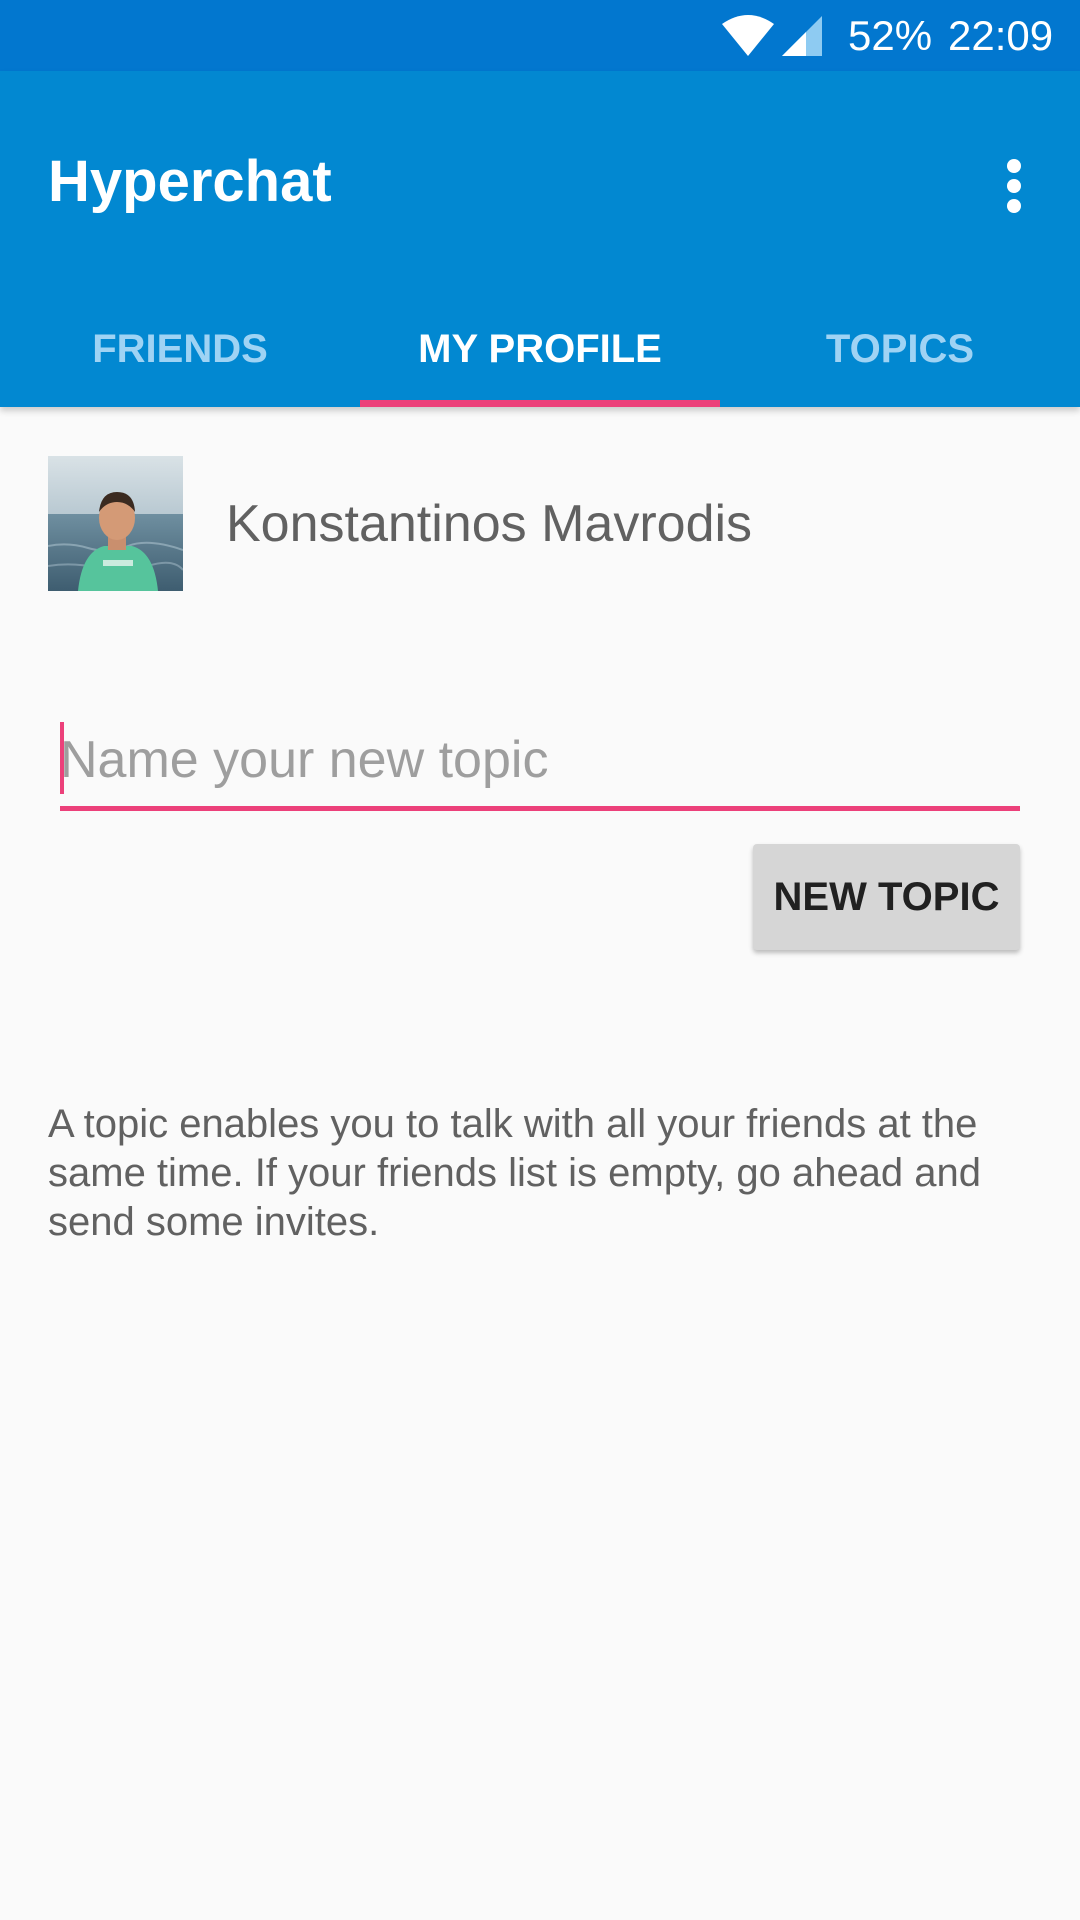  I want to click on avatar-image, so click(115, 523).